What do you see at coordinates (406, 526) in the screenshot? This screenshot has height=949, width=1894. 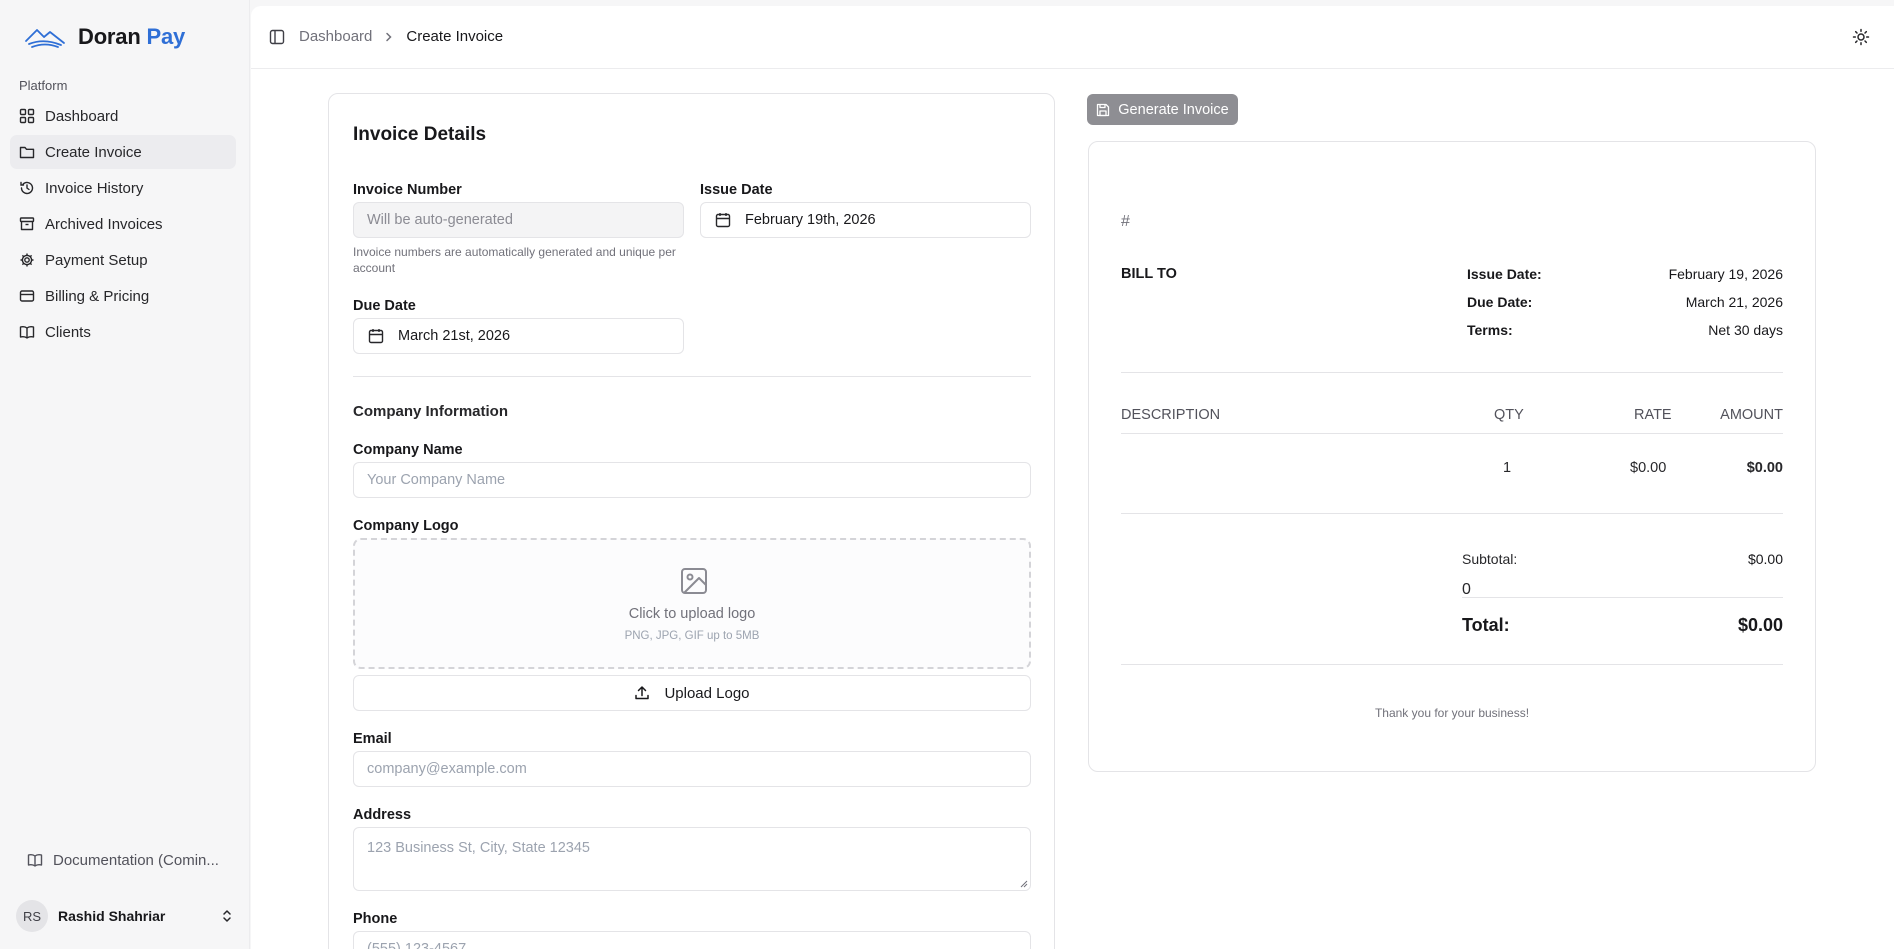 I see `company-logo-label: Company Logo` at bounding box center [406, 526].